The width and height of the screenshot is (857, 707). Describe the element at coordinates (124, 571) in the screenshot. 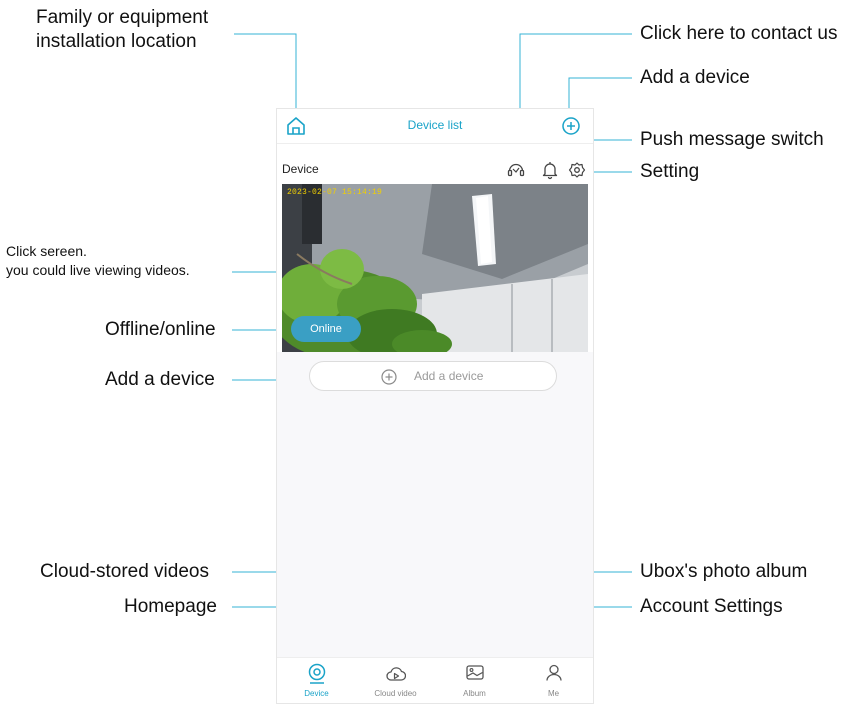

I see `callout-cloud-videos: Cloud-stored videos` at that location.